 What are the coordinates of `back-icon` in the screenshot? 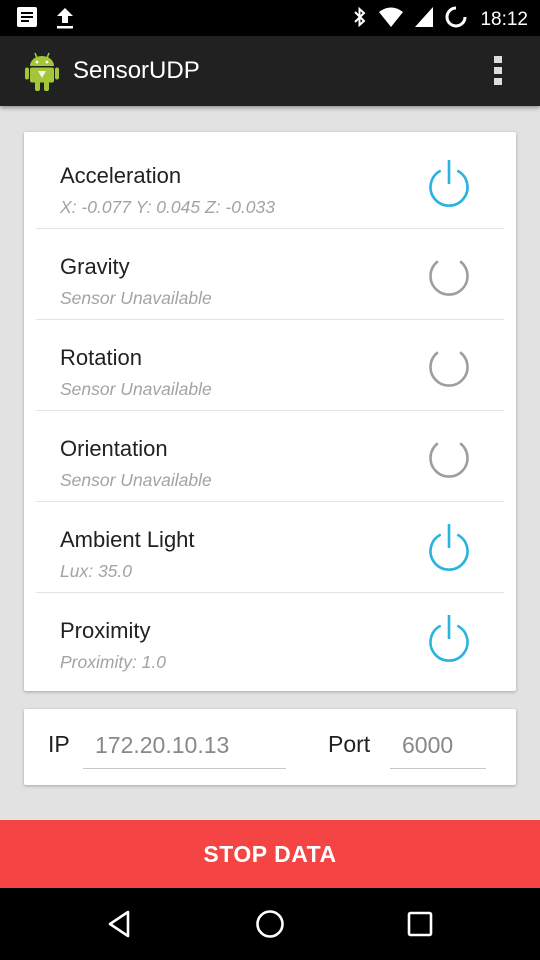 It's located at (120, 924).